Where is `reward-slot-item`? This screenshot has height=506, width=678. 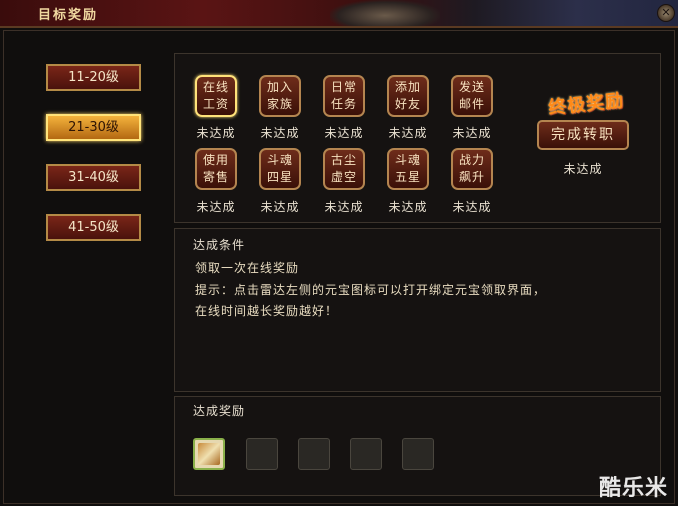 reward-slot-item is located at coordinates (209, 454).